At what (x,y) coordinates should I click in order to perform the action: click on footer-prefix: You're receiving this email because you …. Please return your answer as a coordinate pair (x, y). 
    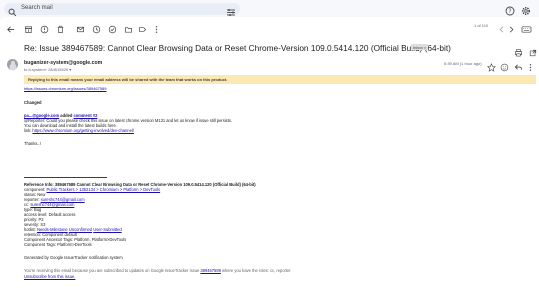
    Looking at the image, I should click on (112, 270).